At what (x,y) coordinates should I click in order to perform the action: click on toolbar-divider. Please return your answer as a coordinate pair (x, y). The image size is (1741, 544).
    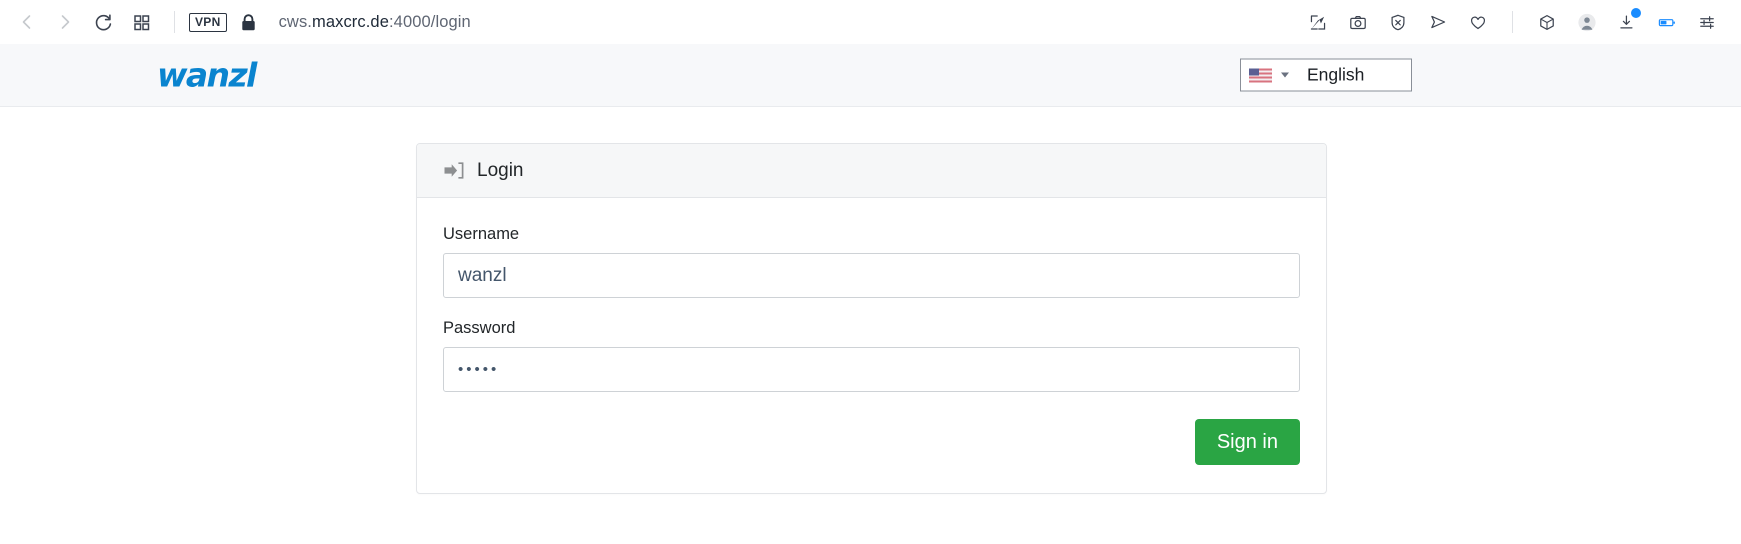
    Looking at the image, I should click on (174, 22).